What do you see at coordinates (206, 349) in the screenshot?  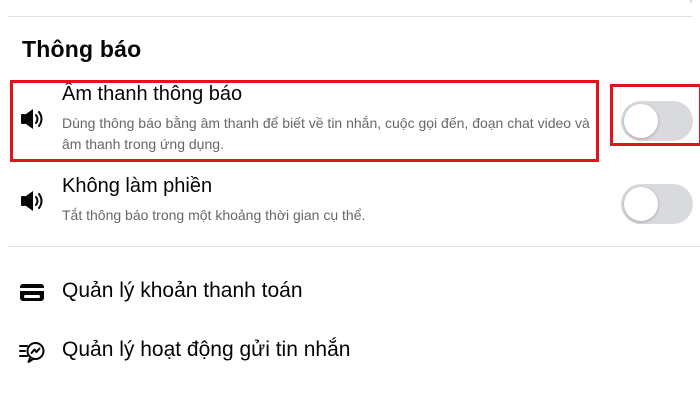 I see `menu-item-label: Quản lý hoạt động gửi tin nhắn` at bounding box center [206, 349].